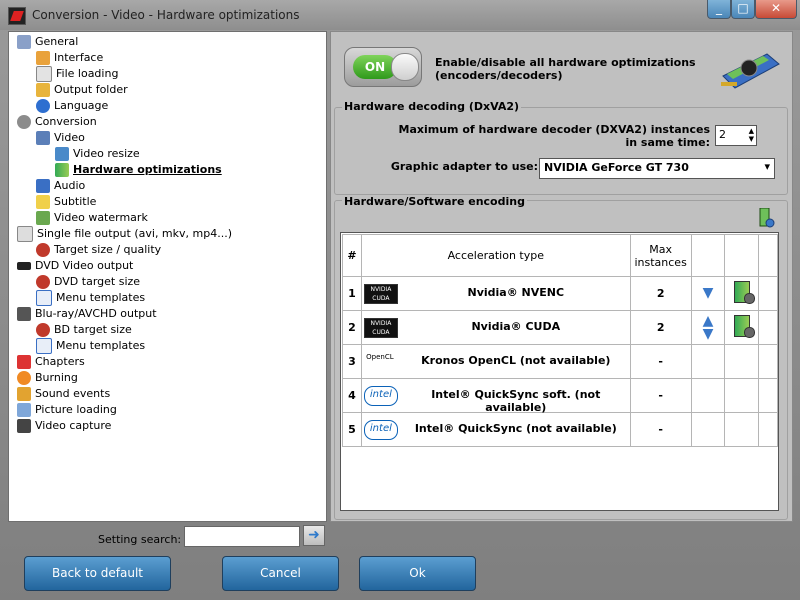  I want to click on tree-item-language: Language, so click(72, 106).